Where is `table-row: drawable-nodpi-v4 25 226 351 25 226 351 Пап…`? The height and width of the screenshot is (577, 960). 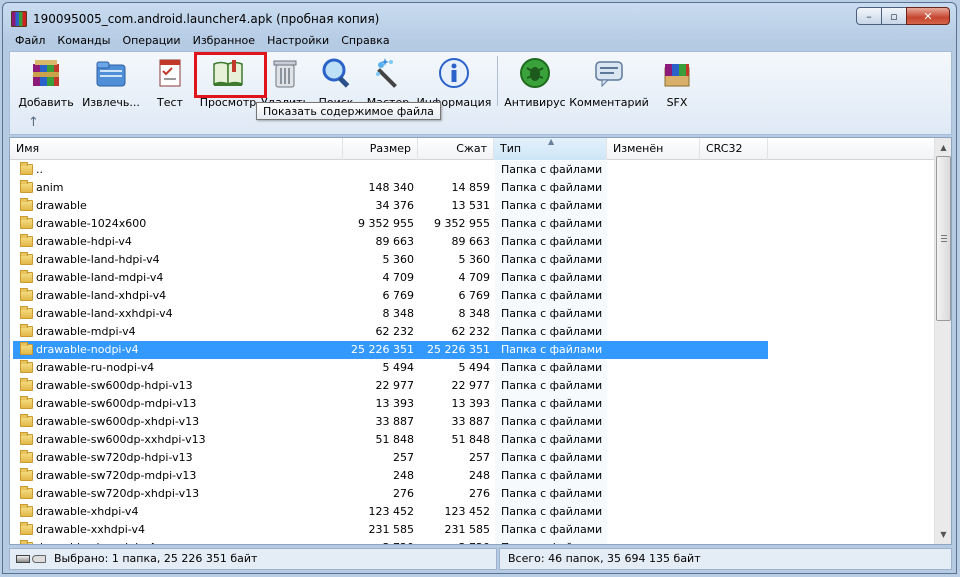 table-row: drawable-nodpi-v4 25 226 351 25 226 351 Пап… is located at coordinates (473, 350).